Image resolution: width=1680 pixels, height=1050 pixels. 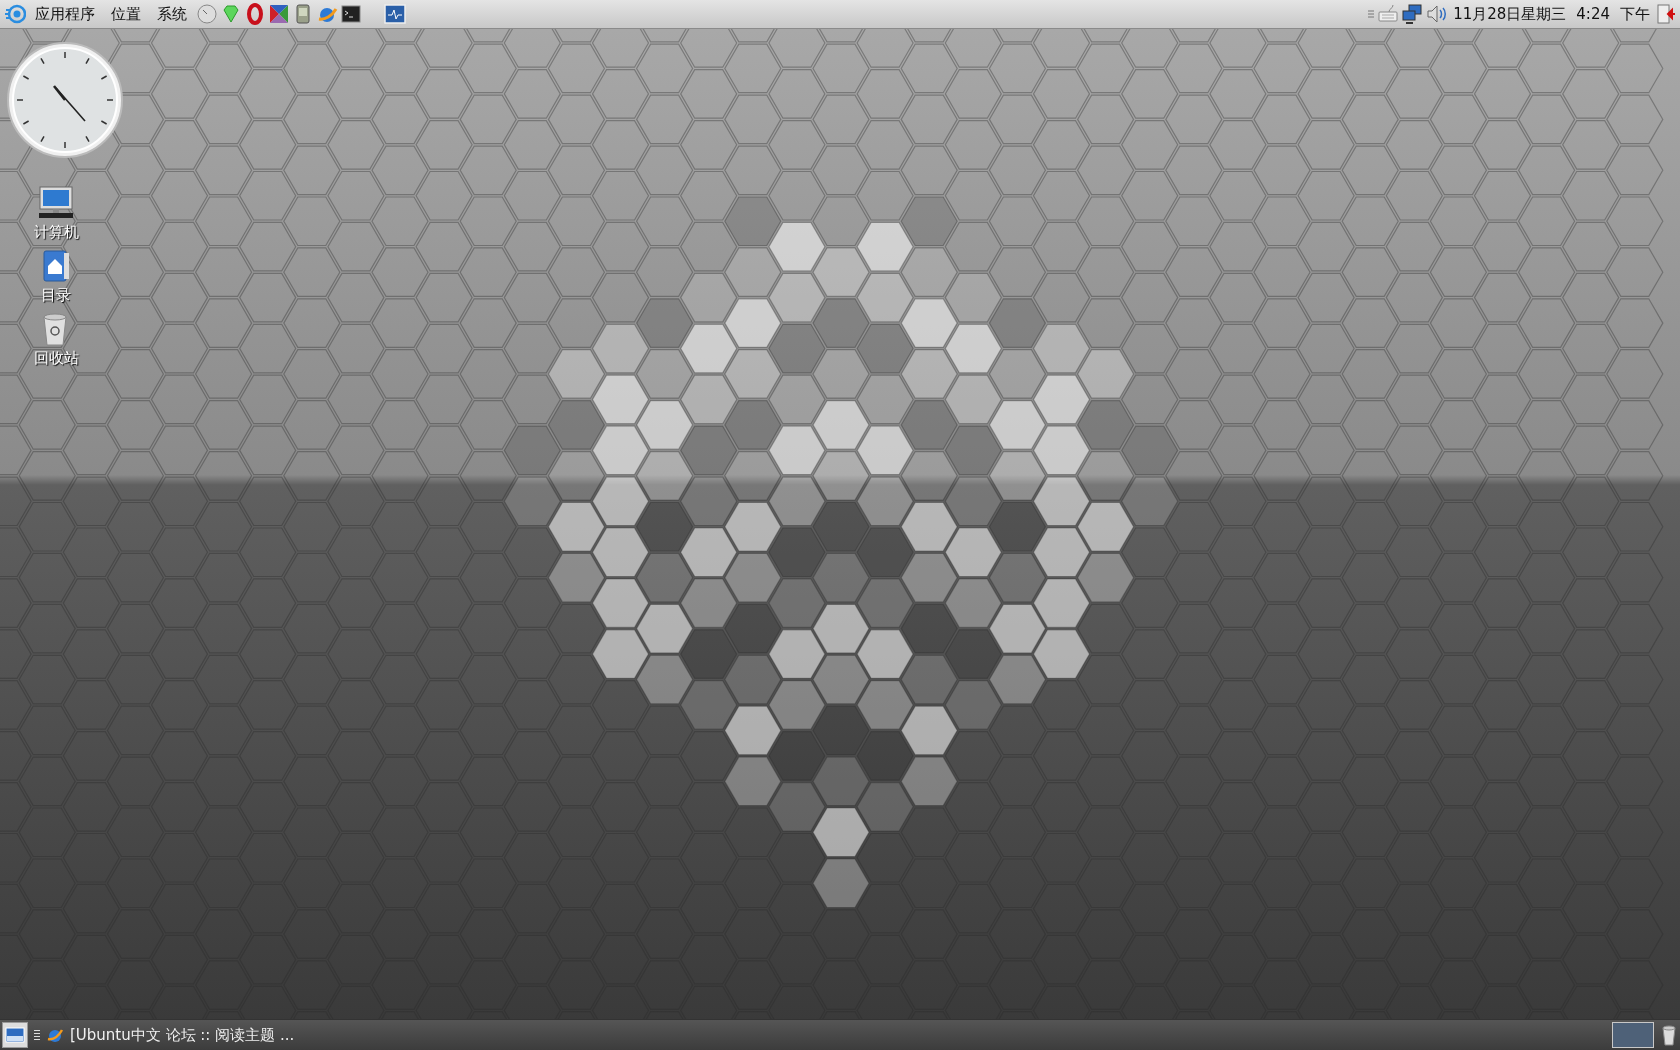 What do you see at coordinates (395, 14) in the screenshot?
I see `system-monitor-icon` at bounding box center [395, 14].